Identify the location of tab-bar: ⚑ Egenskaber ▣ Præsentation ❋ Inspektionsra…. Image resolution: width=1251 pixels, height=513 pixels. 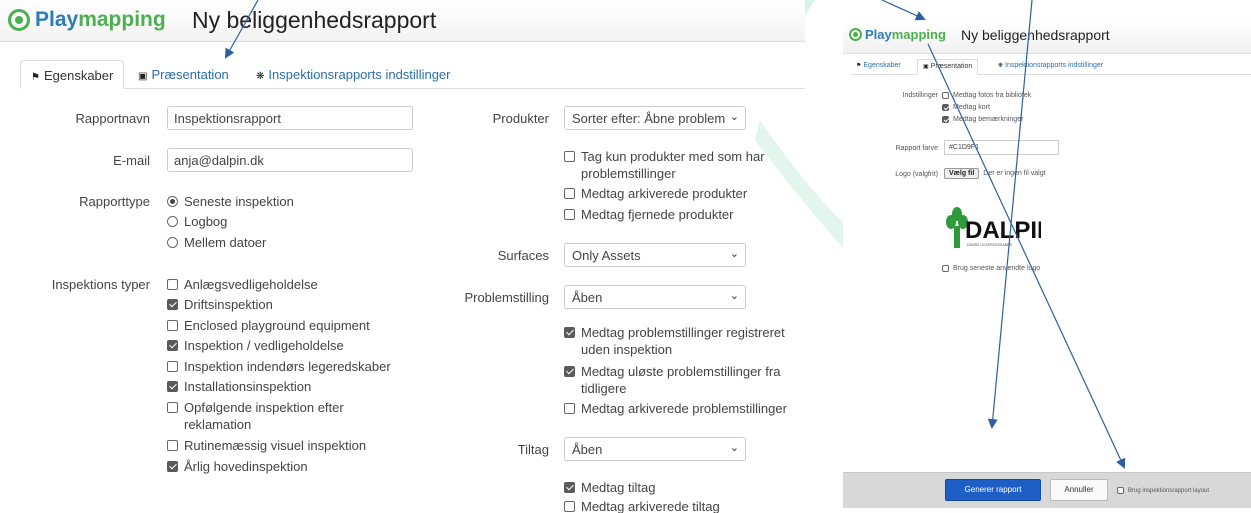
(1051, 67).